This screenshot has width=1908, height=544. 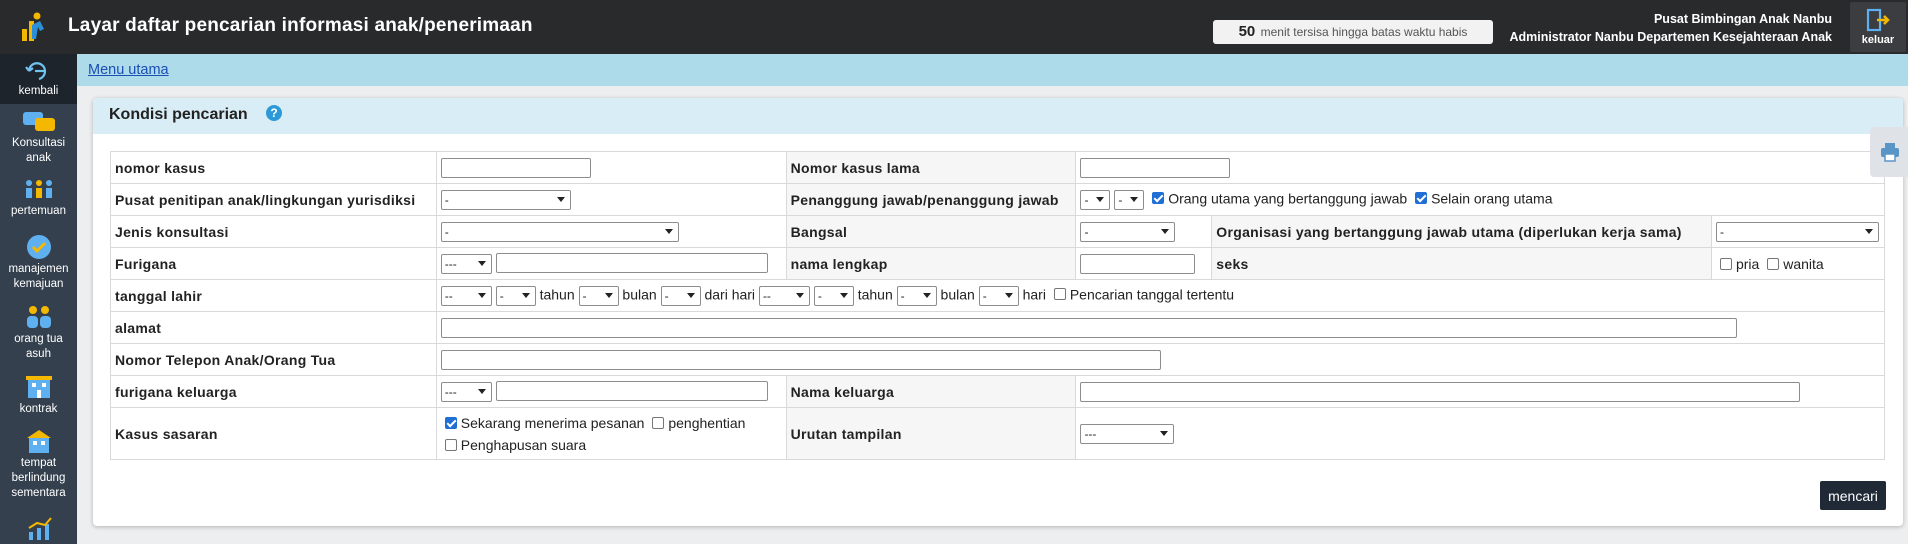 I want to click on table-row: Nomor Telepon Anak/Orang Tua, so click(x=998, y=359).